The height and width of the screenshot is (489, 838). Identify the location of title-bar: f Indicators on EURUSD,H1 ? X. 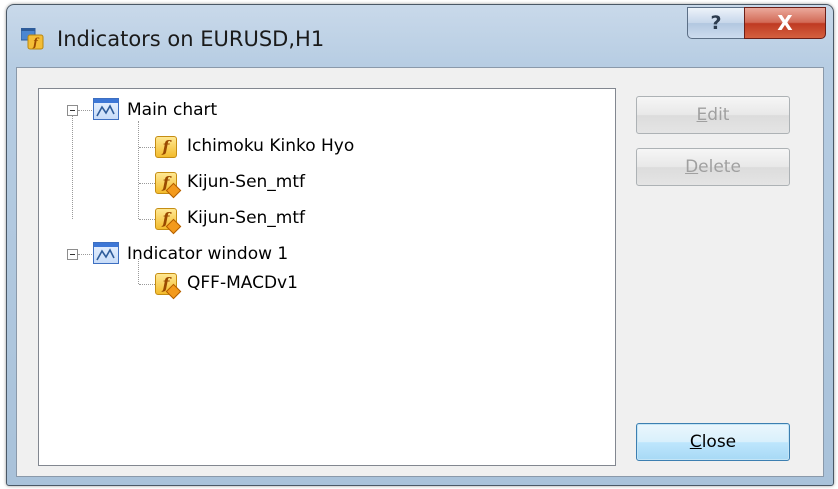
(420, 36).